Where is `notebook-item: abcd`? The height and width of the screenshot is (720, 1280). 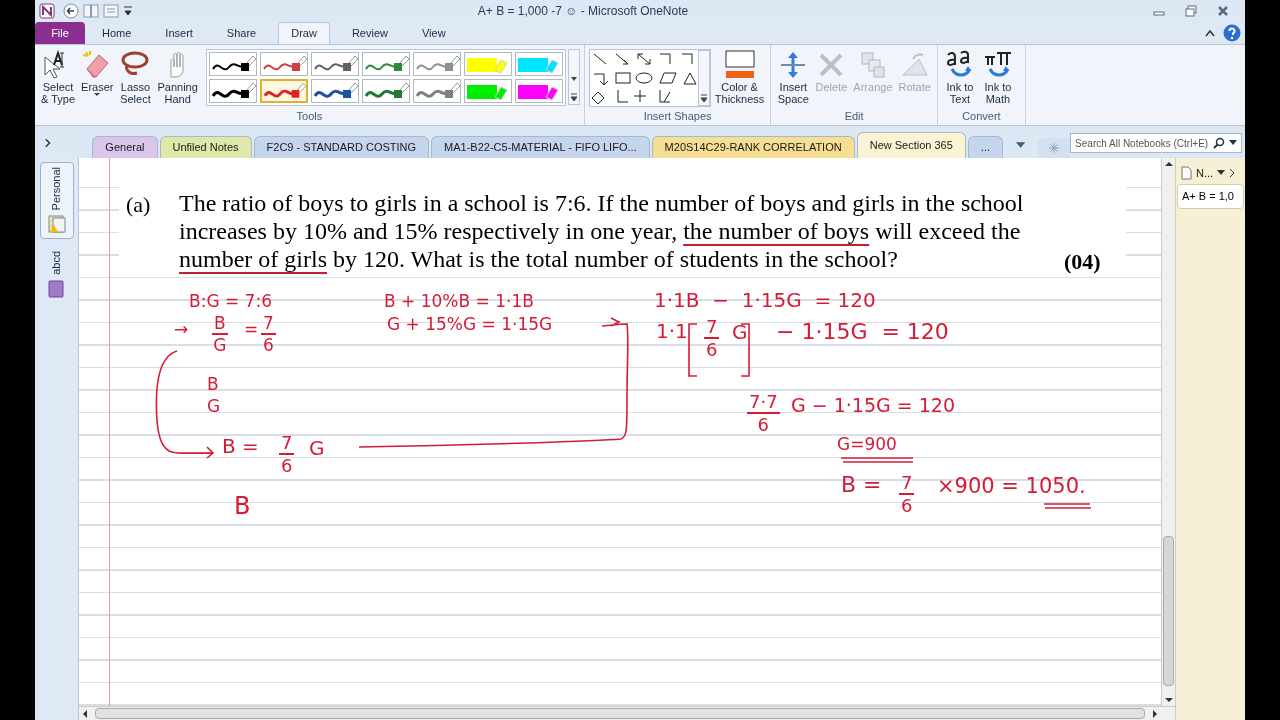
notebook-item: abcd is located at coordinates (56, 275).